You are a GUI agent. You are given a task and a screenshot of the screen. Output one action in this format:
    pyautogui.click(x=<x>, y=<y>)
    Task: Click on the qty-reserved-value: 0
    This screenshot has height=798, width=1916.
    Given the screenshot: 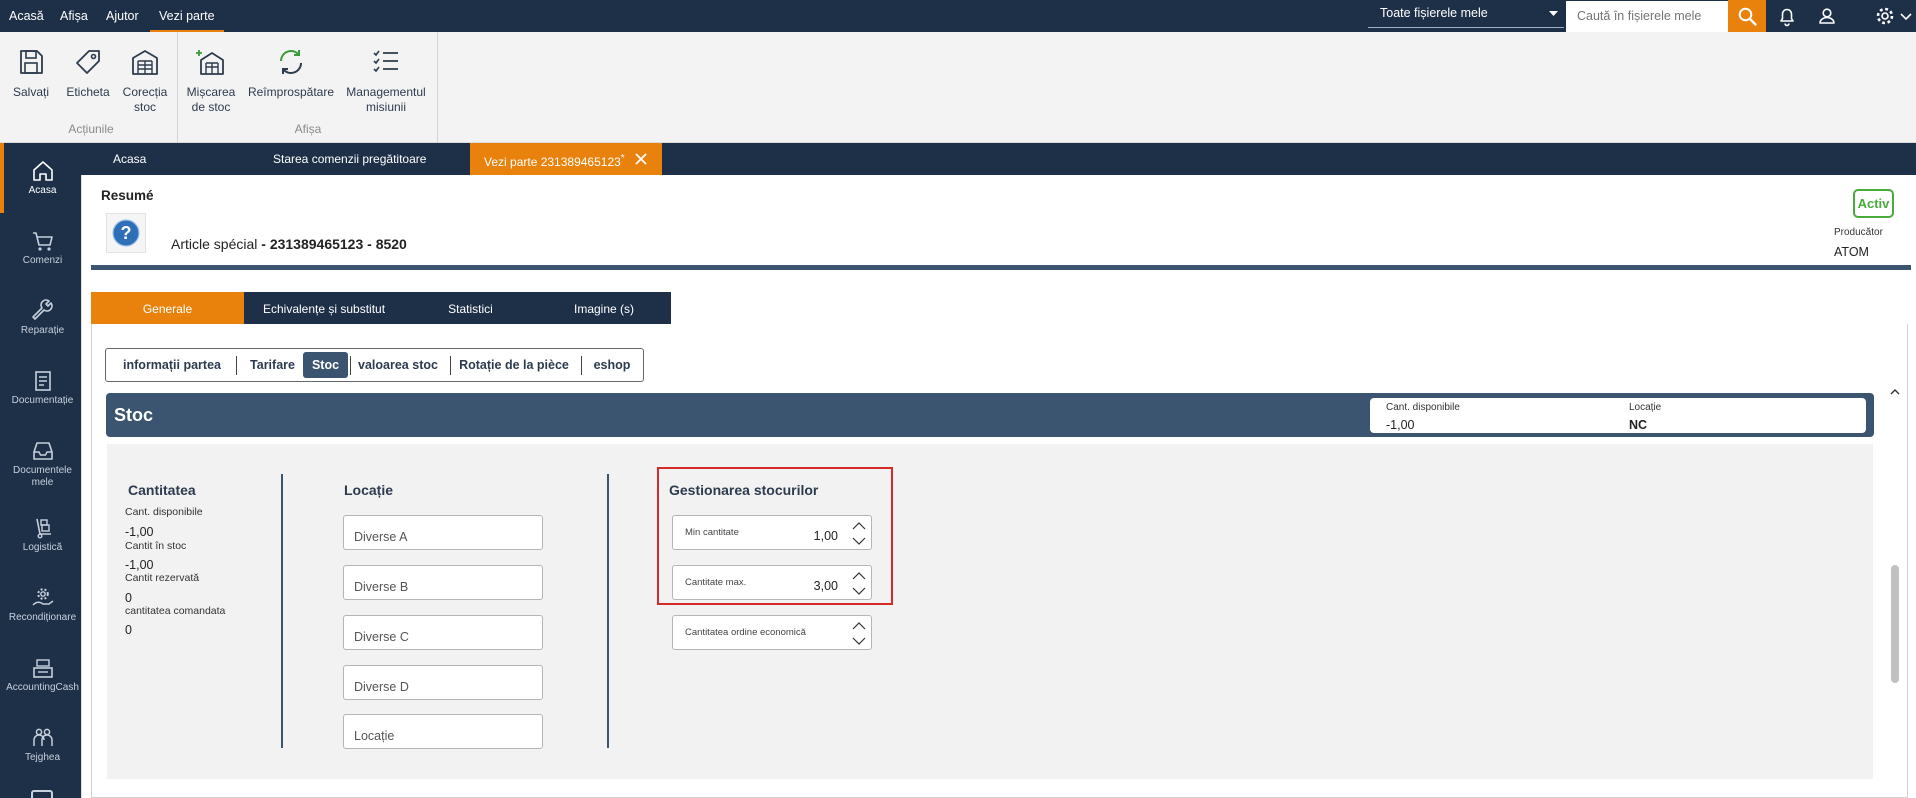 What is the action you would take?
    pyautogui.click(x=128, y=598)
    